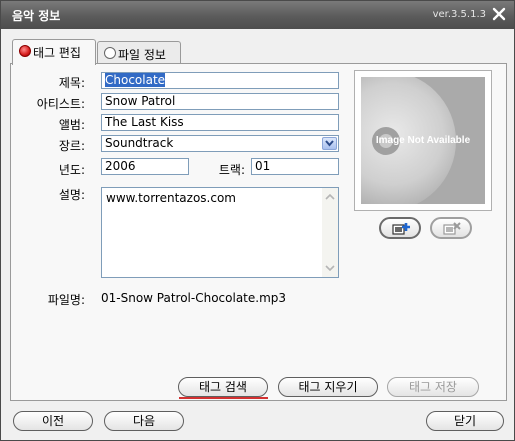  What do you see at coordinates (220, 101) in the screenshot?
I see `artist-input: Snow Patrol` at bounding box center [220, 101].